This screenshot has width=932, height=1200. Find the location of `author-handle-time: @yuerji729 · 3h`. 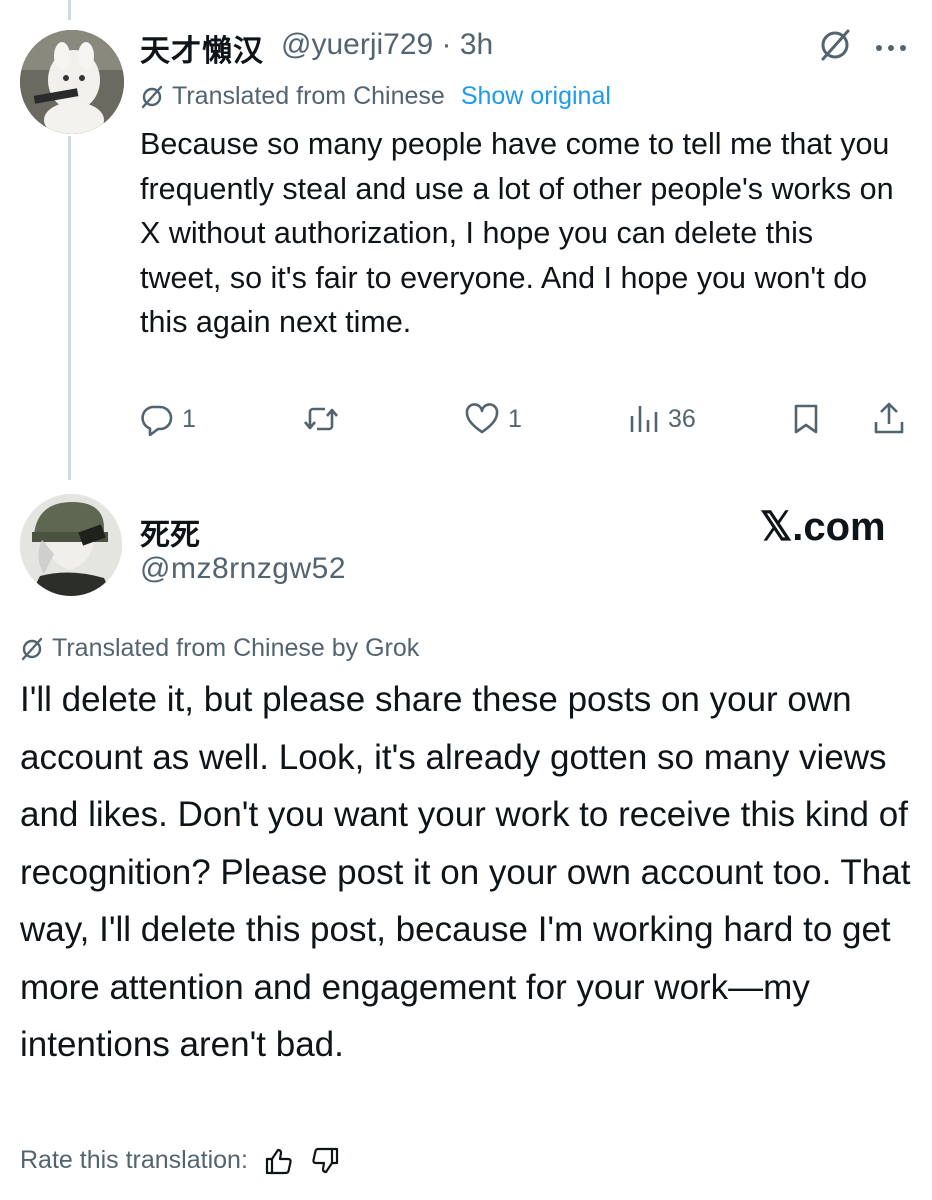

author-handle-time: @yuerji729 · 3h is located at coordinates (387, 45).